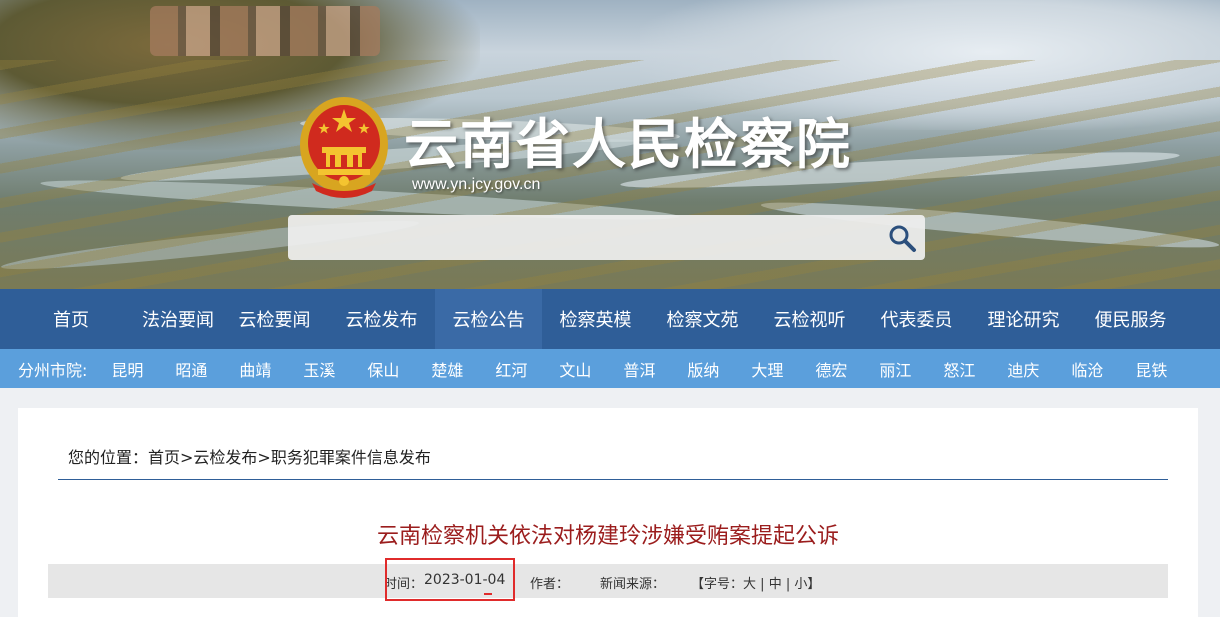 This screenshot has height=617, width=1220. I want to click on site-title: 云南省人民检察院, so click(628, 144).